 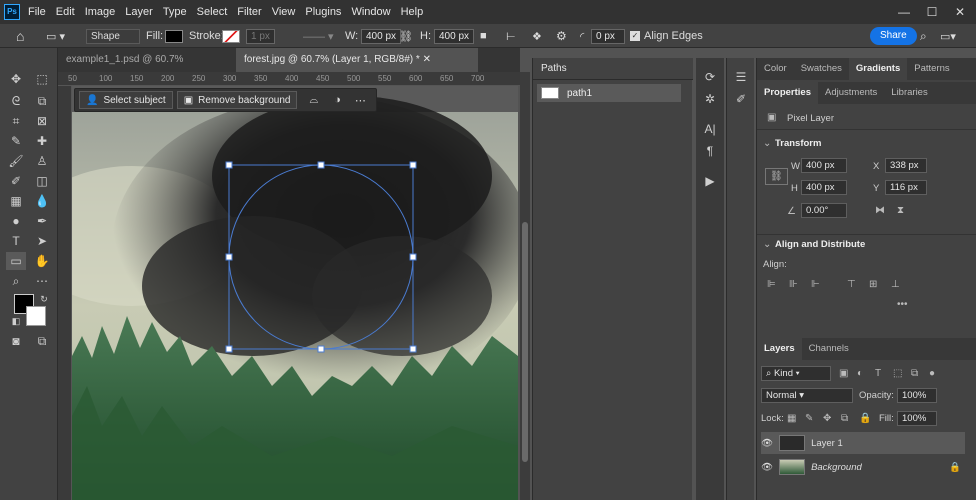 What do you see at coordinates (793, 284) in the screenshot?
I see `align-center-h-icon: ⊪` at bounding box center [793, 284].